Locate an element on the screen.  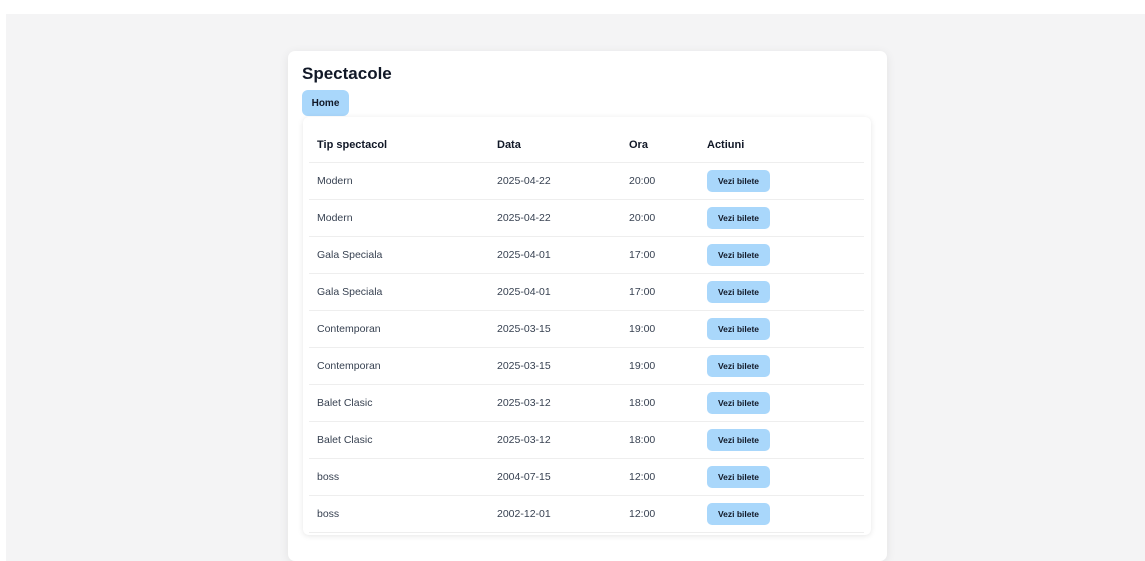
column-header-actiuni: Actiuni is located at coordinates (781, 145).